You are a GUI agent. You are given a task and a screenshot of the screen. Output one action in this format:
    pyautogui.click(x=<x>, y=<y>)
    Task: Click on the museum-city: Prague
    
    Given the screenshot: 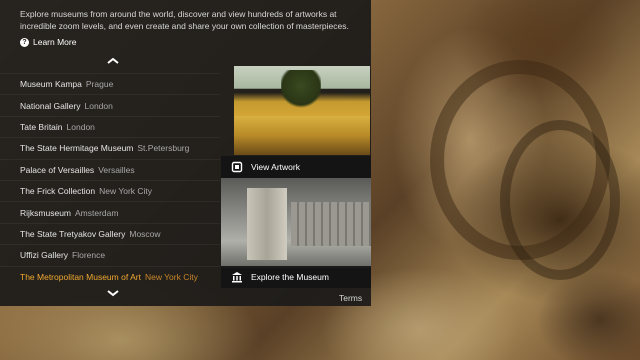 What is the action you would take?
    pyautogui.click(x=99, y=84)
    